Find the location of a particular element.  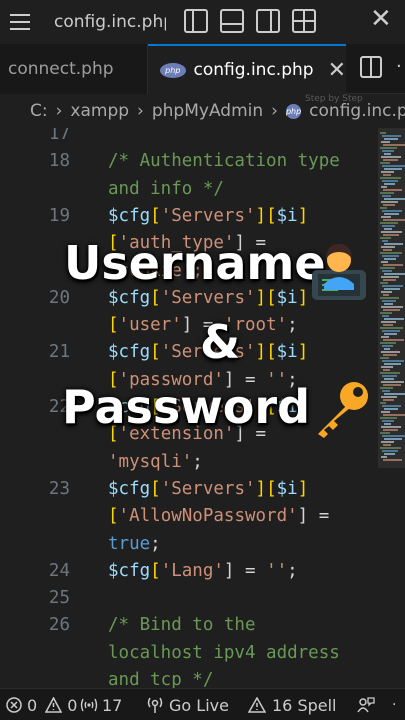

line-number: 21 is located at coordinates (59, 352).